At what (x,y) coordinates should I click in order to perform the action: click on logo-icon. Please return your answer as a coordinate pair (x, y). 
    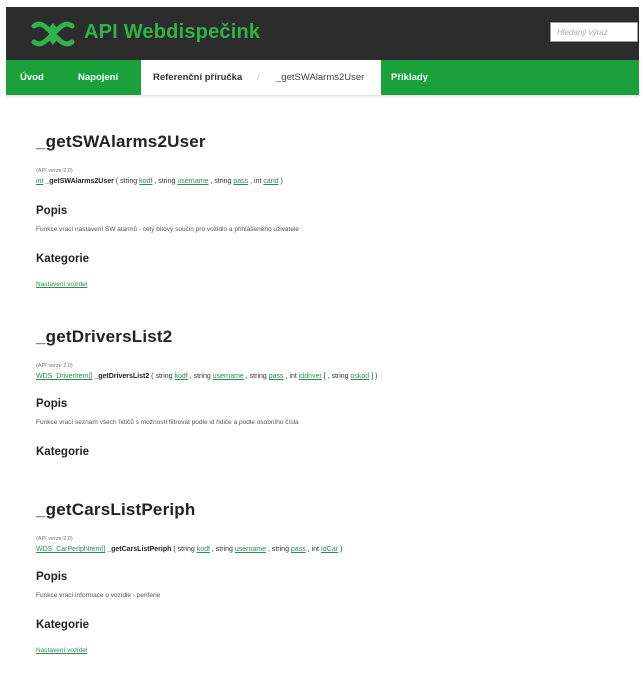
    Looking at the image, I should click on (53, 34).